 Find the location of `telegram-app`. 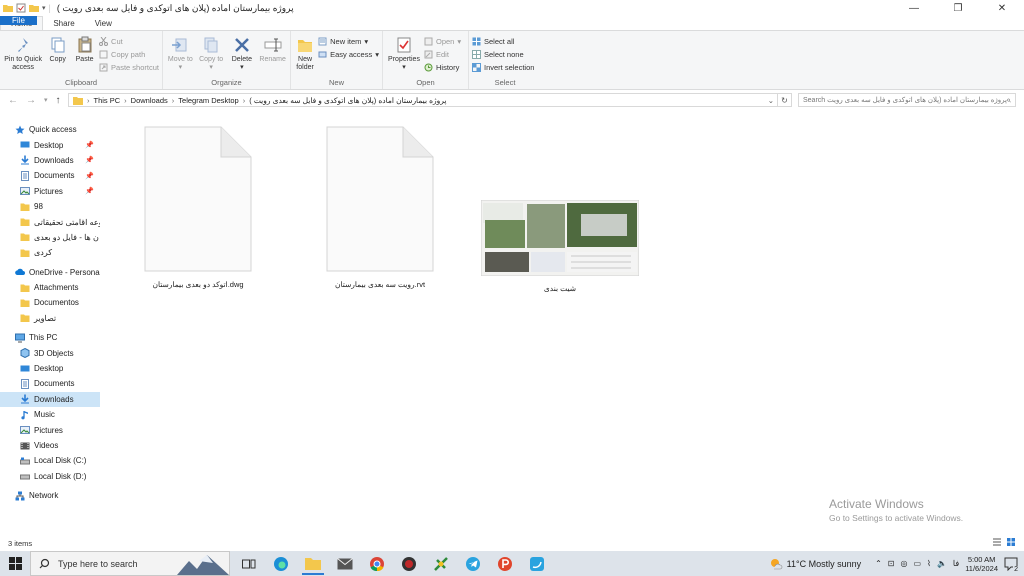

telegram-app is located at coordinates (473, 564).